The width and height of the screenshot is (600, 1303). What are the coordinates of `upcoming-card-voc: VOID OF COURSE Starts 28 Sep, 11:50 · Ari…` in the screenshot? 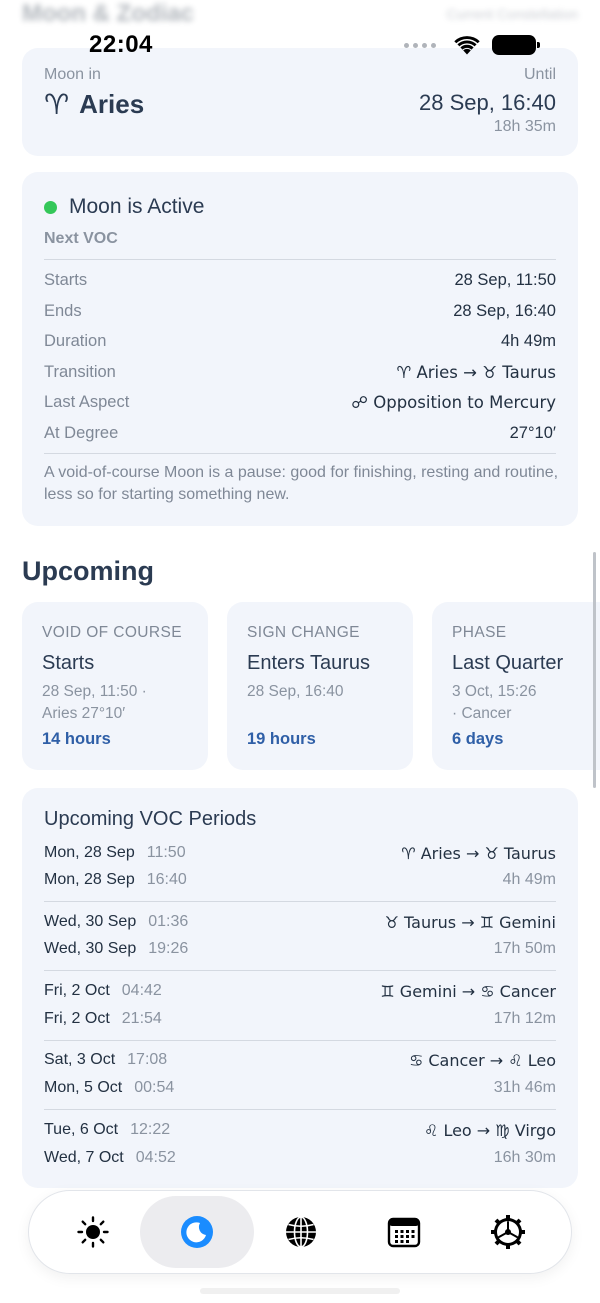 It's located at (115, 686).